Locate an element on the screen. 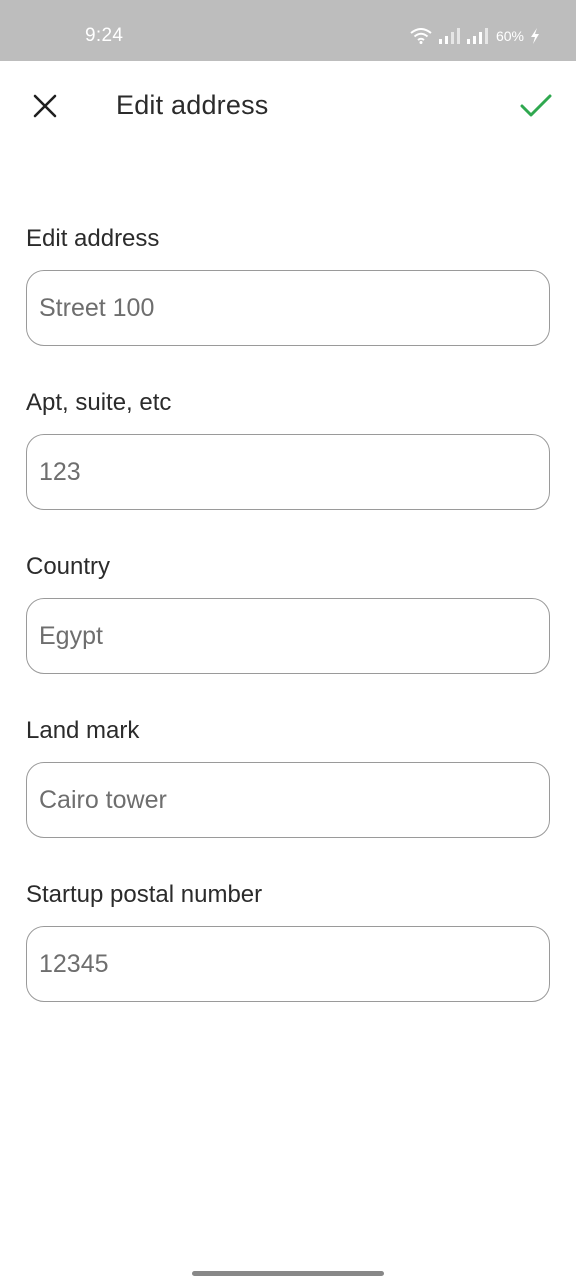 This screenshot has height=1280, width=576. status-bar: 9:24 60% is located at coordinates (288, 30).